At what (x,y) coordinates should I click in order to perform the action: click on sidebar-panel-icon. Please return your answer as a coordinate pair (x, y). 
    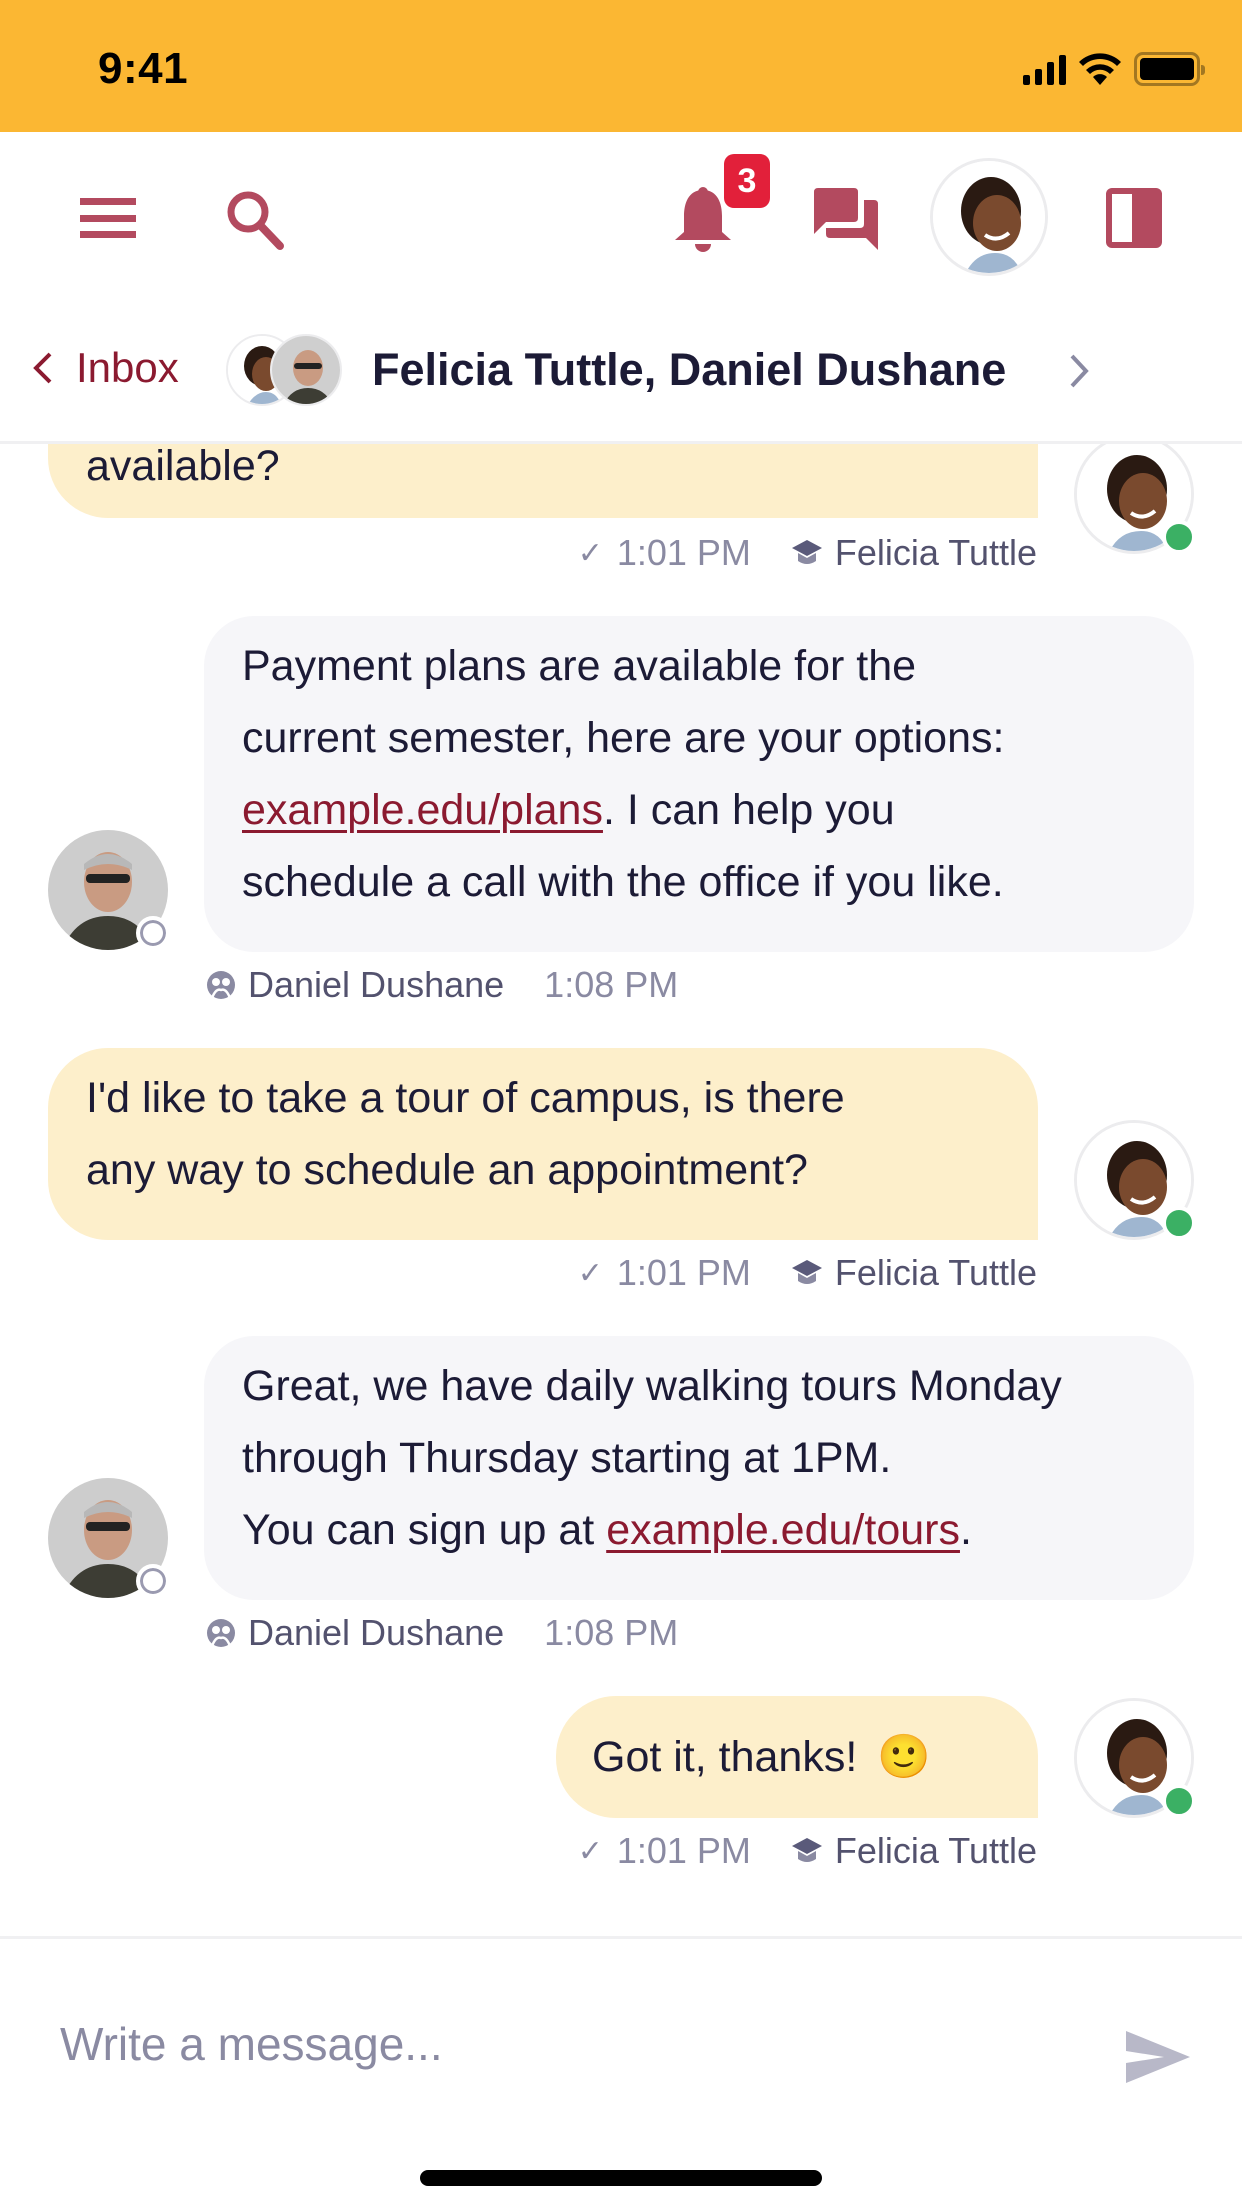
    Looking at the image, I should click on (1134, 218).